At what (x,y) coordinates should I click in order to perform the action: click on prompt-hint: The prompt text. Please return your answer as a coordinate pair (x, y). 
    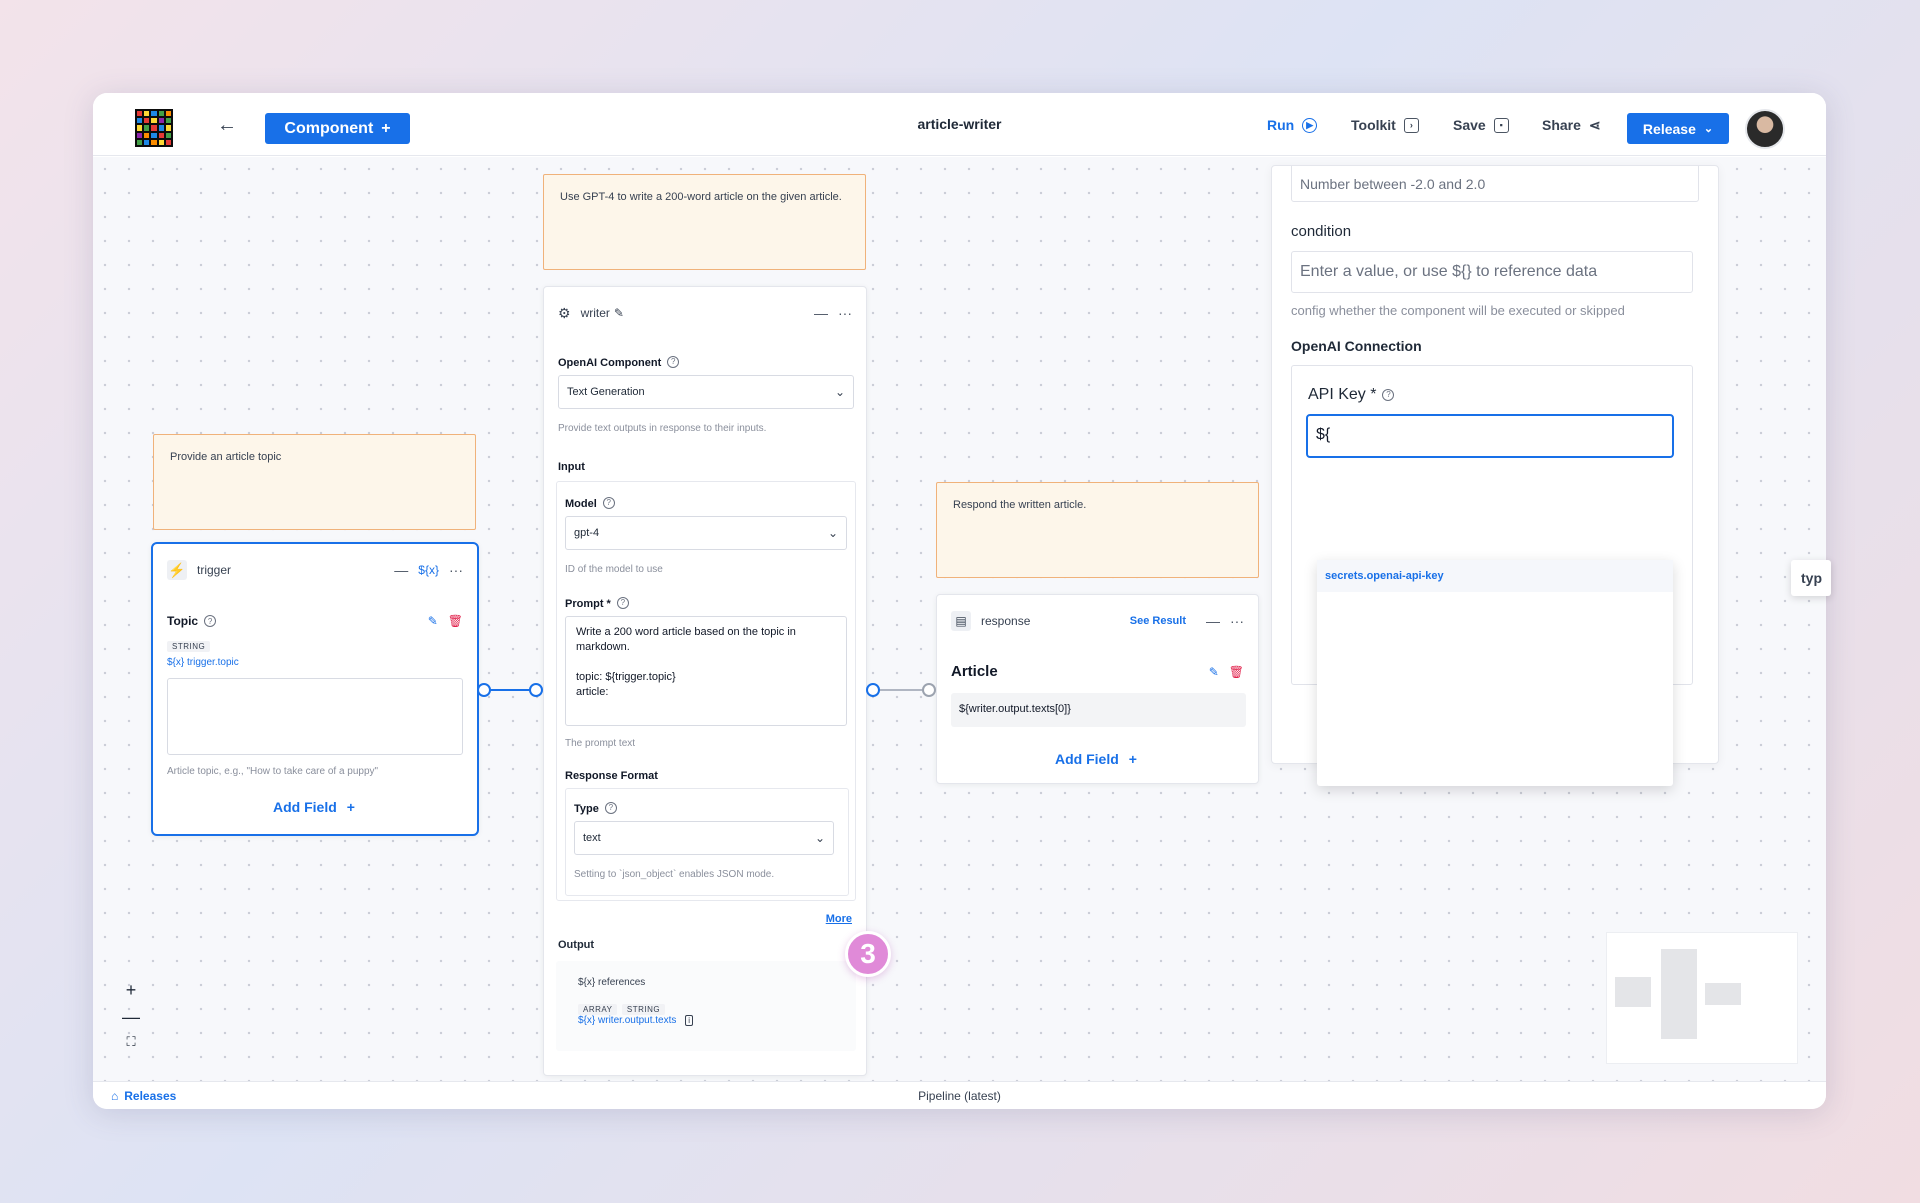
    Looking at the image, I should click on (600, 743).